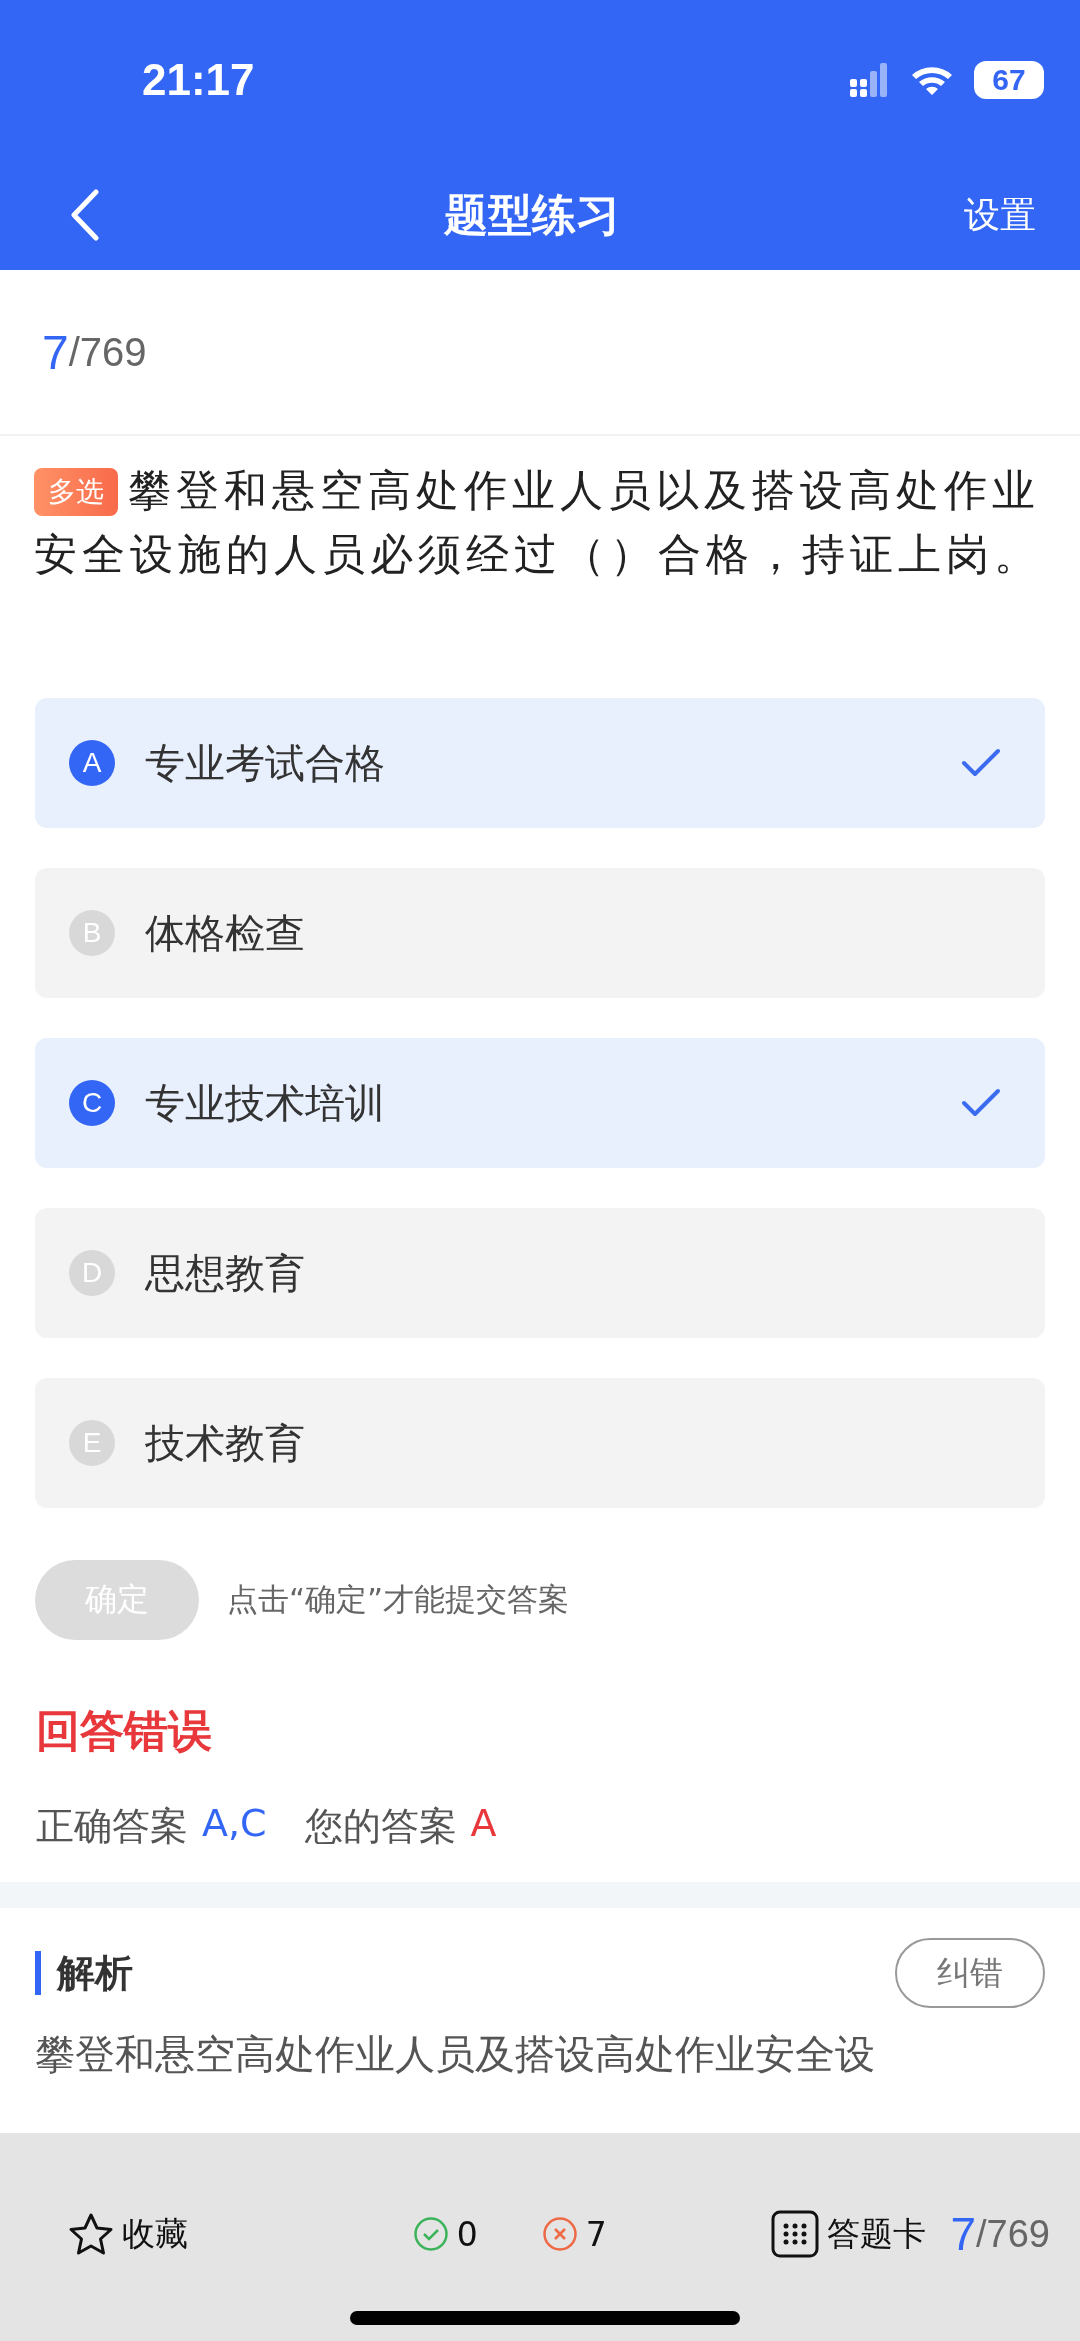  I want to click on signal-icon, so click(870, 80).